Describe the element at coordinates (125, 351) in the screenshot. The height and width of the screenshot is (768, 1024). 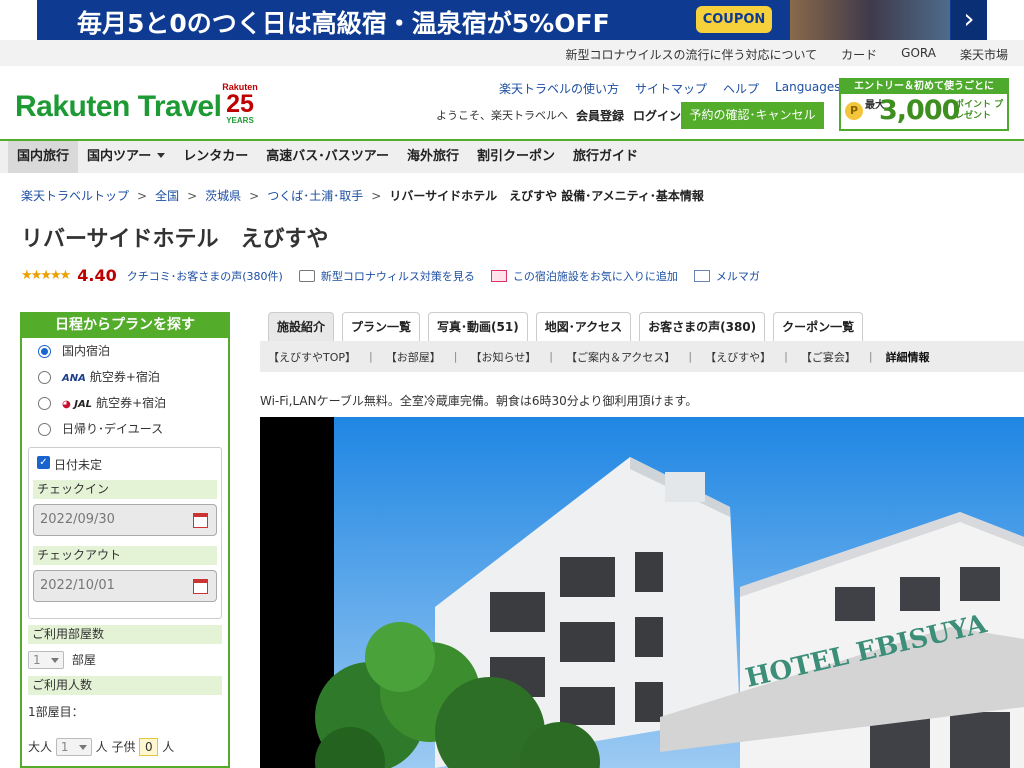
I see `radio-domestic: 国内宿泊` at that location.